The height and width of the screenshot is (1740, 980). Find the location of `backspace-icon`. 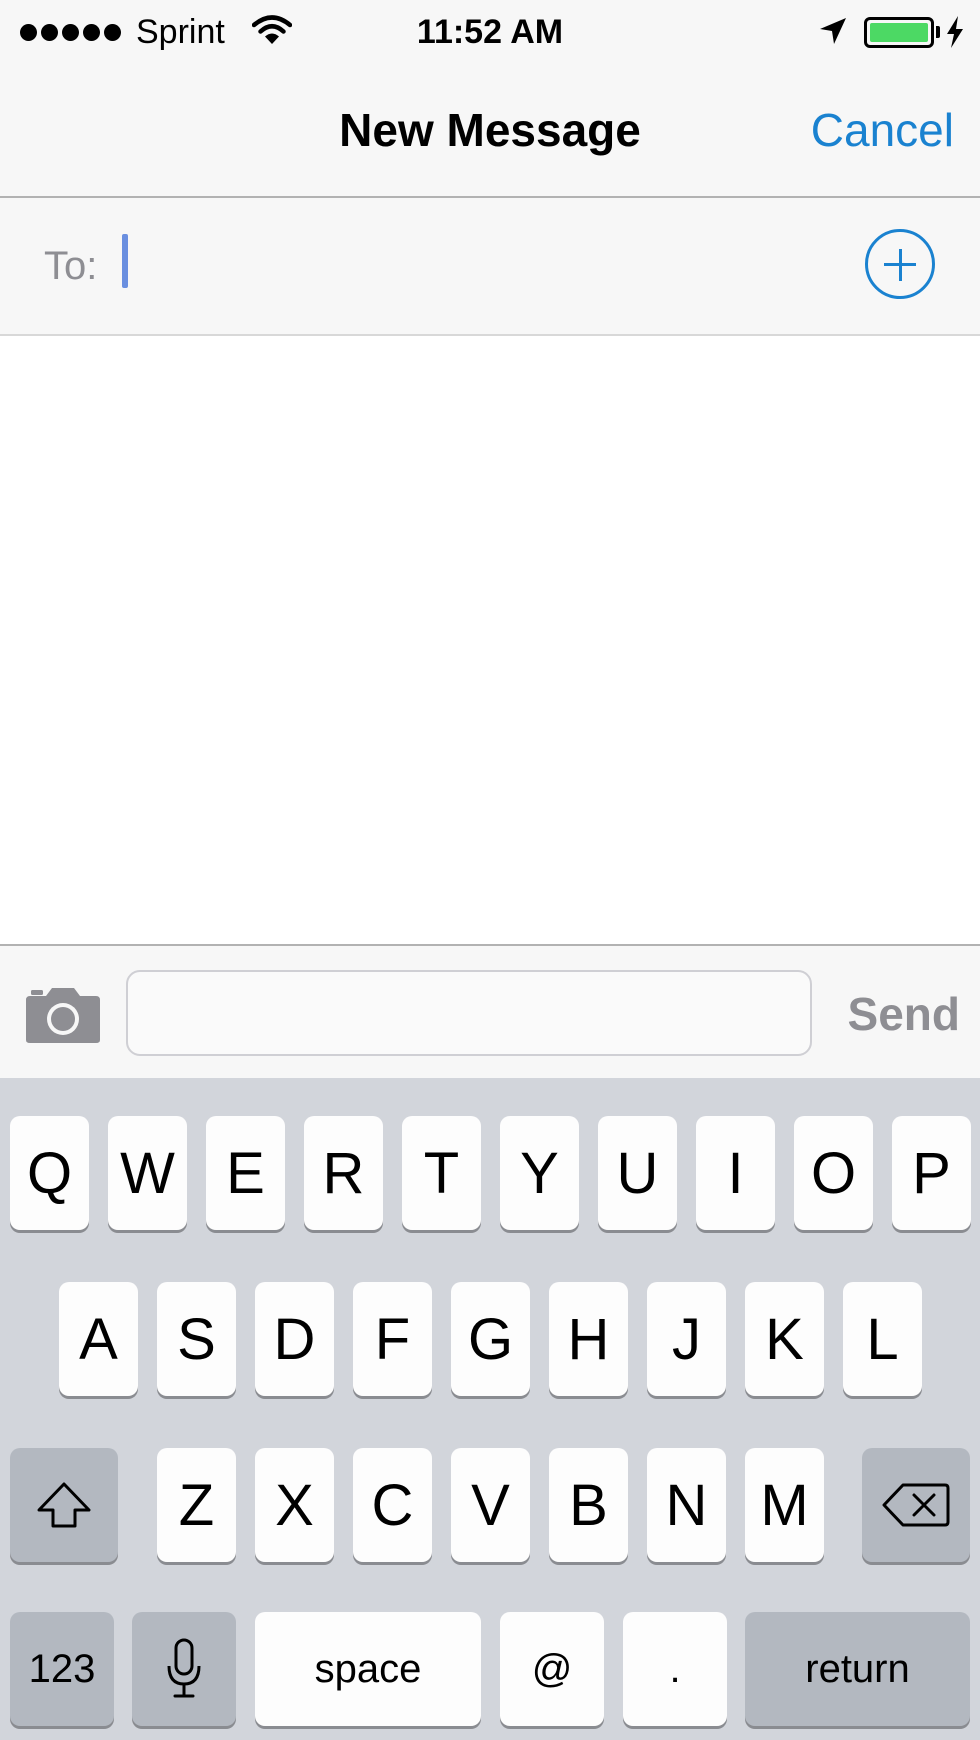

backspace-icon is located at coordinates (916, 1505).